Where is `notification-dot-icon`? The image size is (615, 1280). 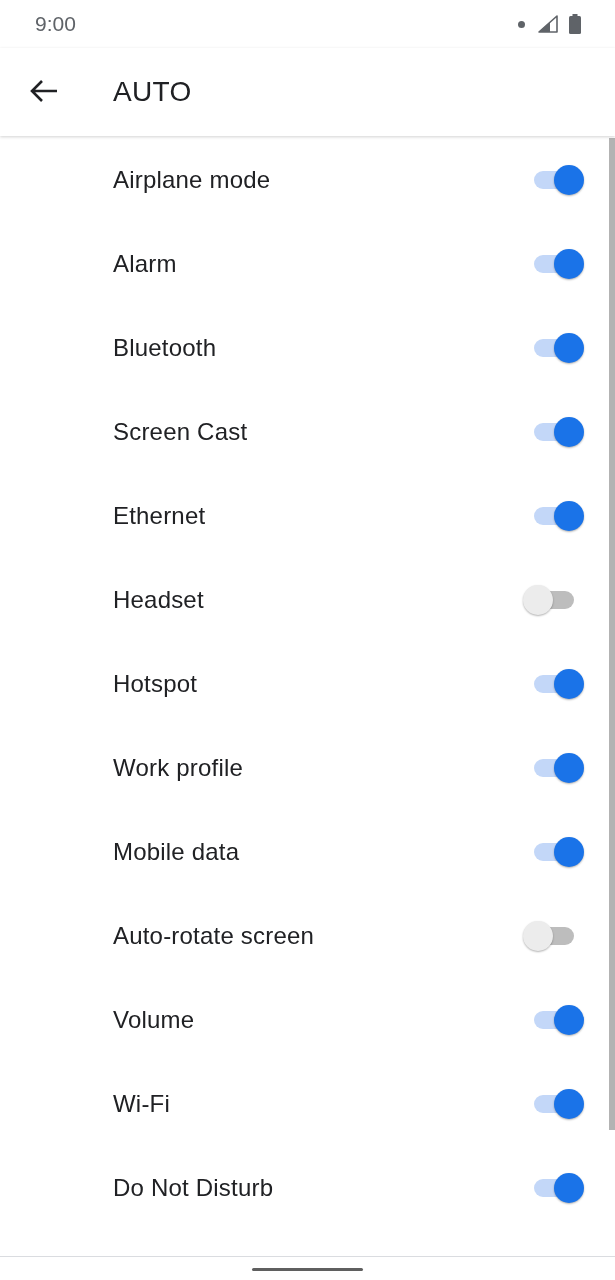 notification-dot-icon is located at coordinates (521, 24).